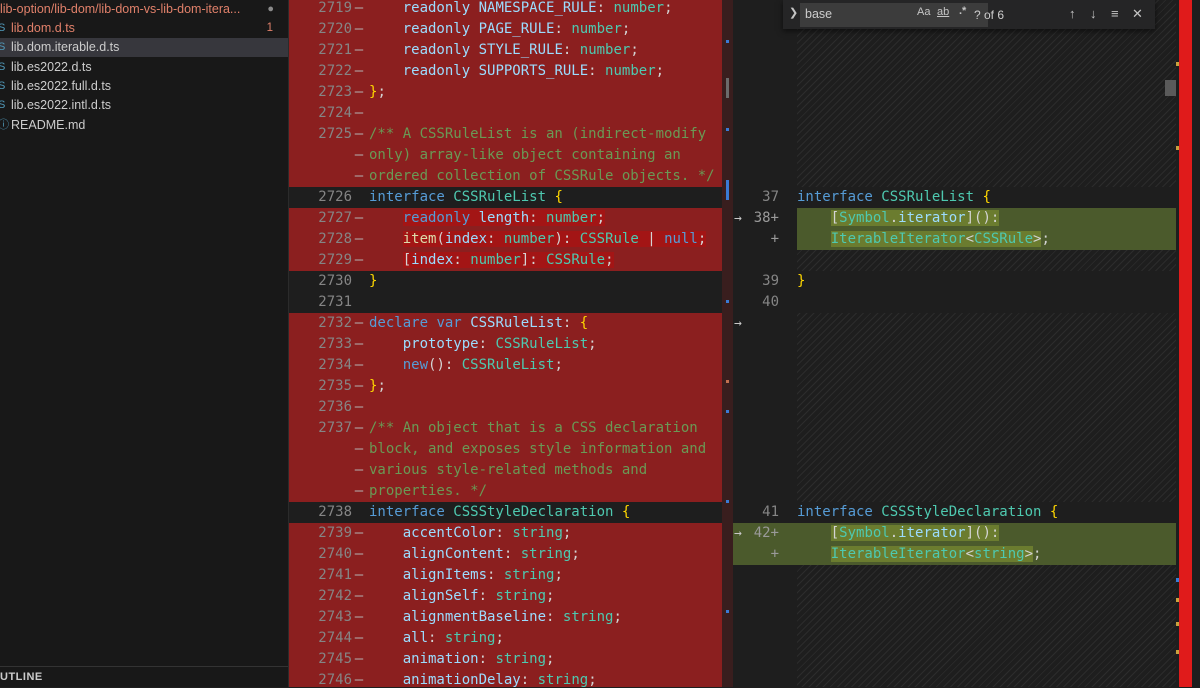 This screenshot has width=1200, height=688. Describe the element at coordinates (144, 677) in the screenshot. I see `outline-section-header: UTLINE` at that location.